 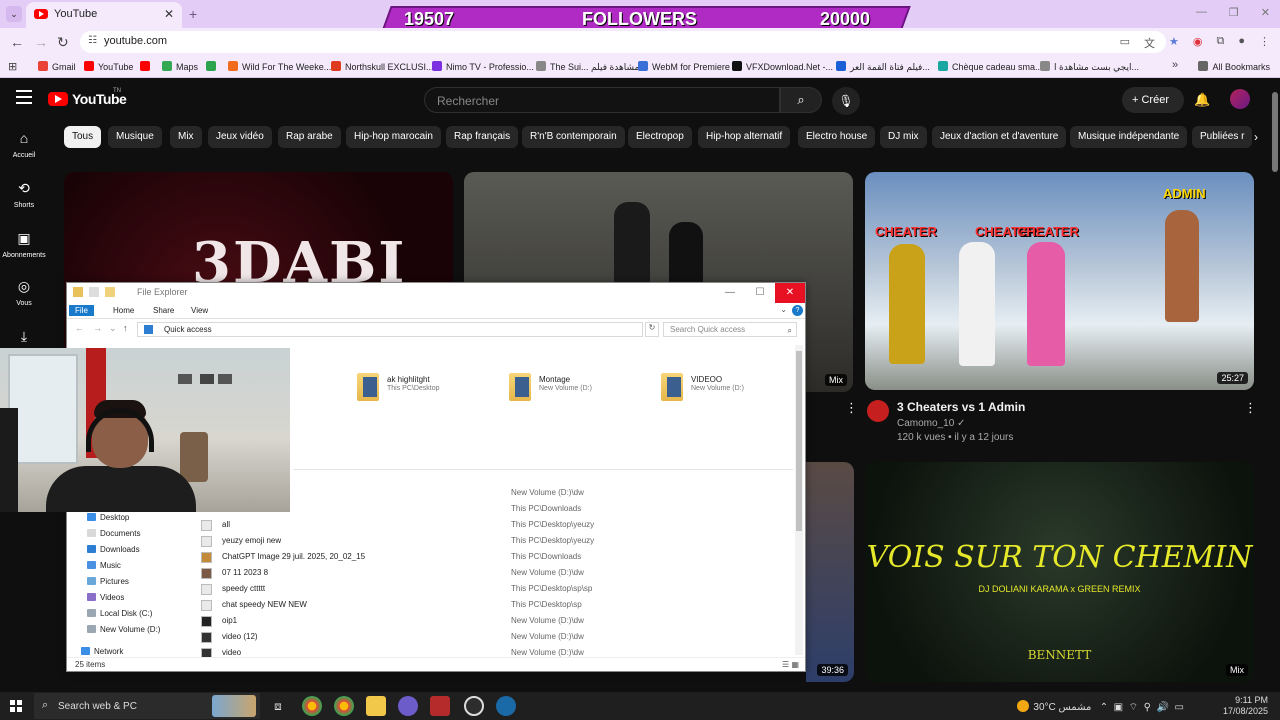 What do you see at coordinates (24, 292) in the screenshot?
I see `guide-item-you: ◎ Vous` at bounding box center [24, 292].